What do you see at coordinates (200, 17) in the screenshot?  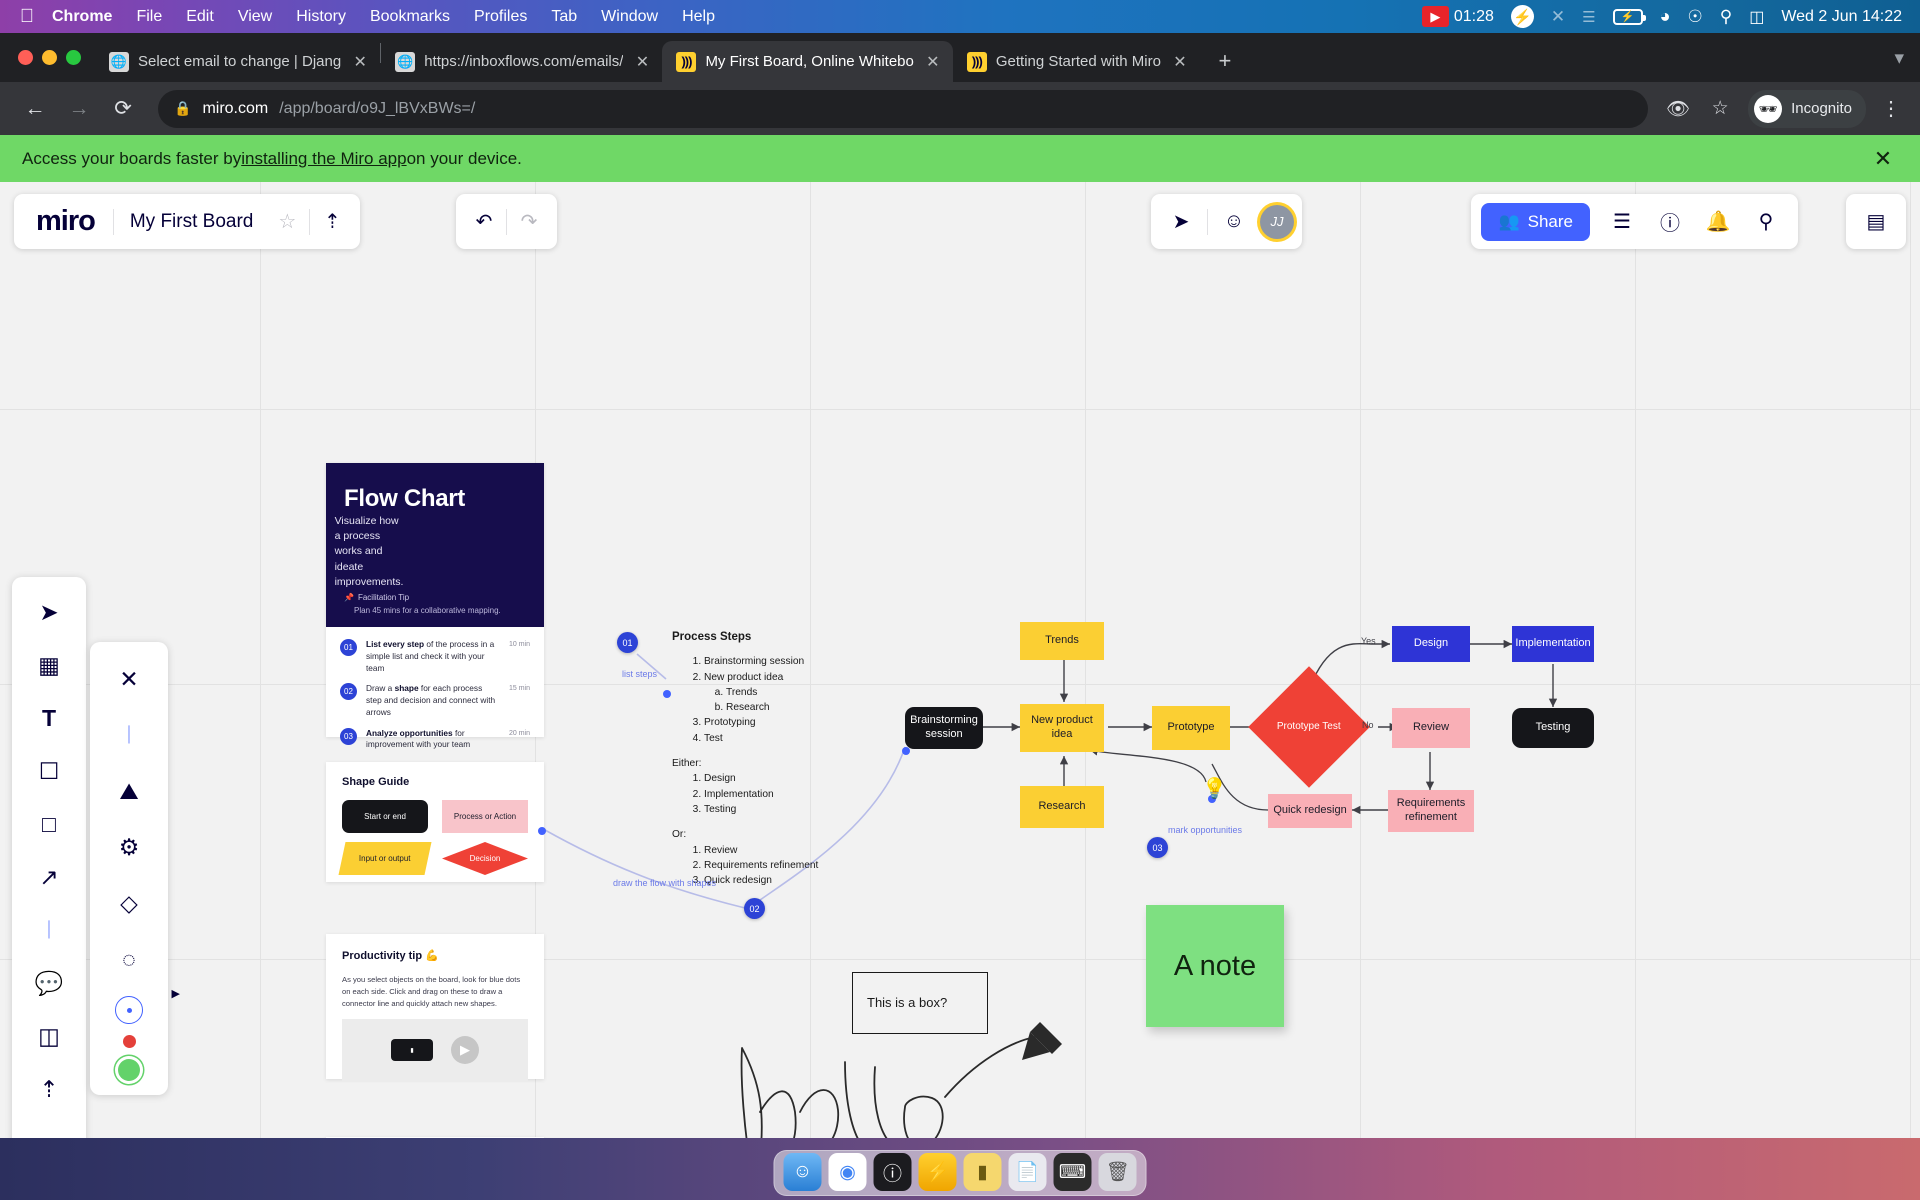 I see `menu-edit: Edit` at bounding box center [200, 17].